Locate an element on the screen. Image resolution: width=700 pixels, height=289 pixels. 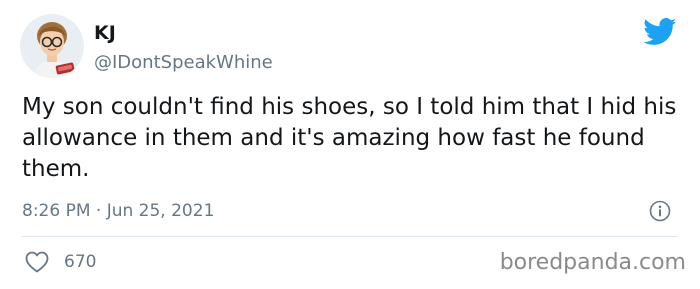
handle: @IDontSpeakWhine is located at coordinates (183, 62).